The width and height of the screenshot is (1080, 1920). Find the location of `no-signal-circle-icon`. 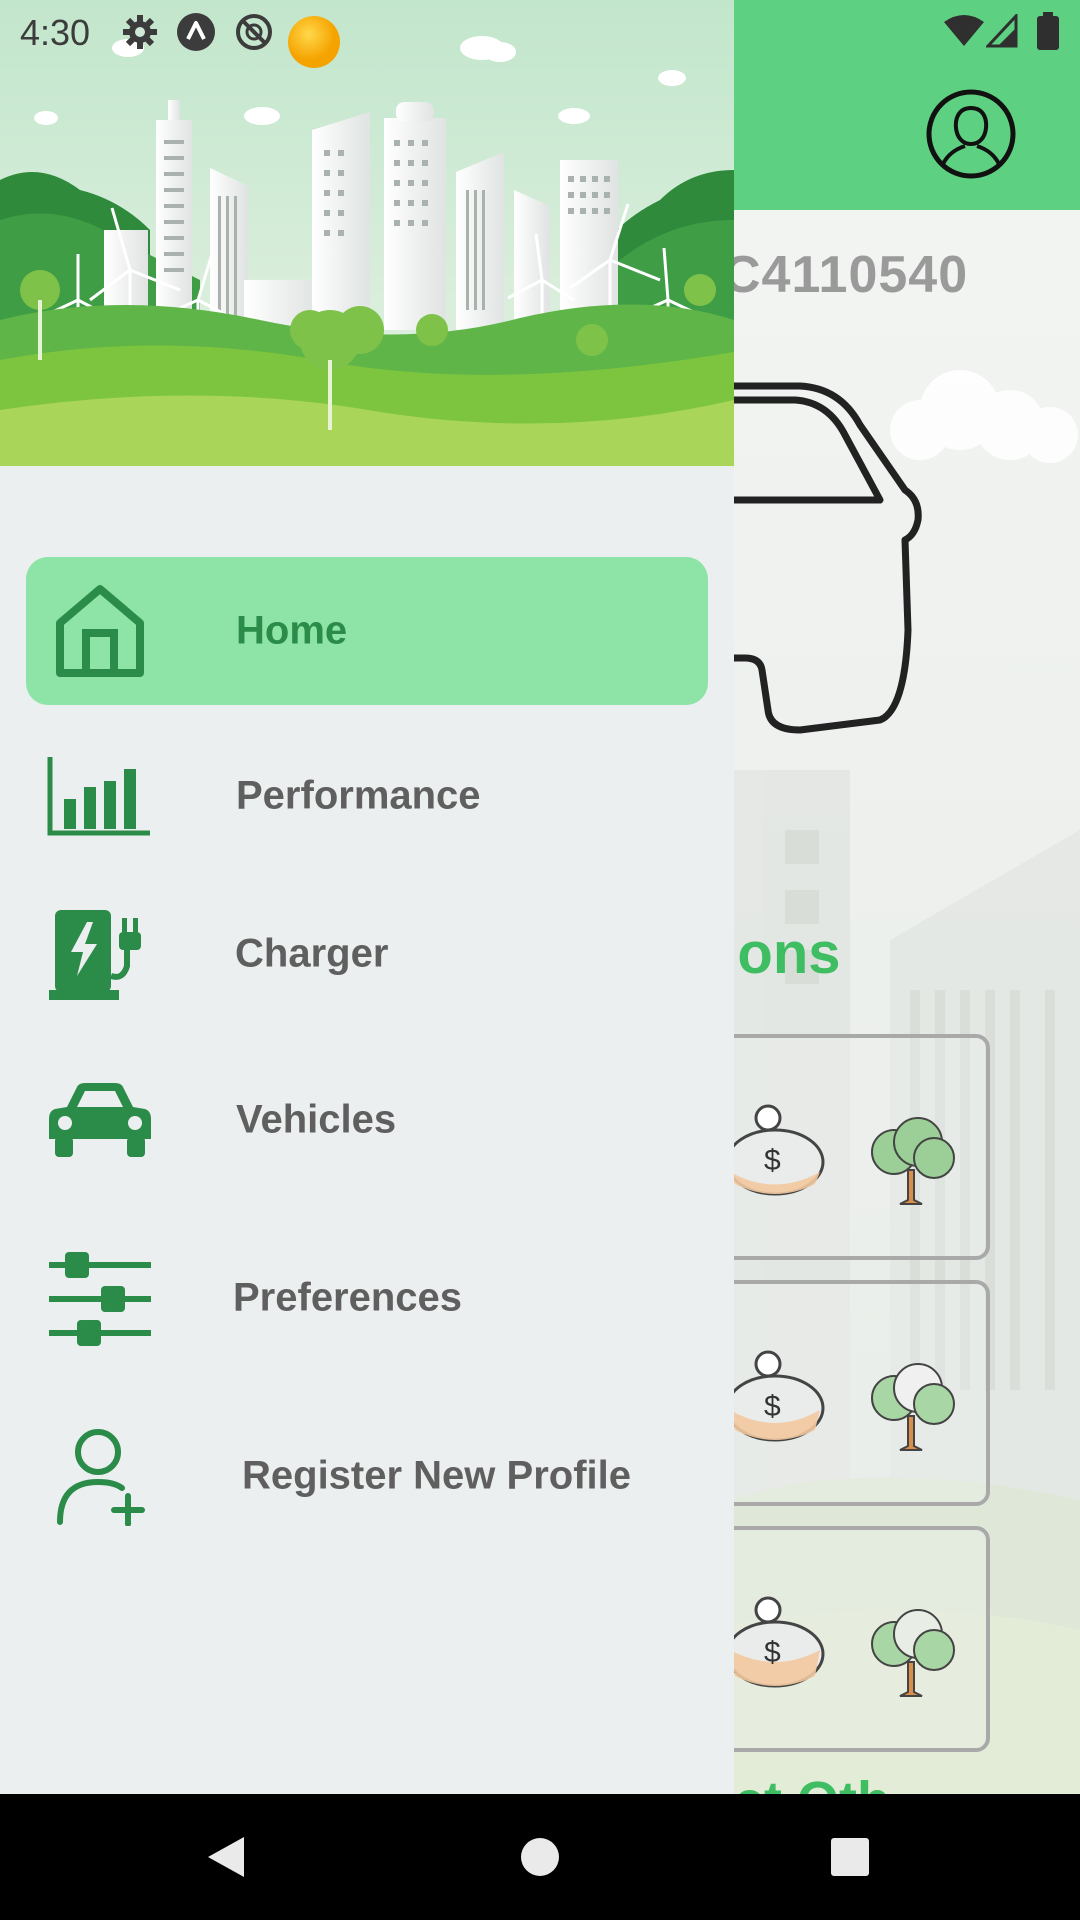

no-signal-circle-icon is located at coordinates (254, 32).